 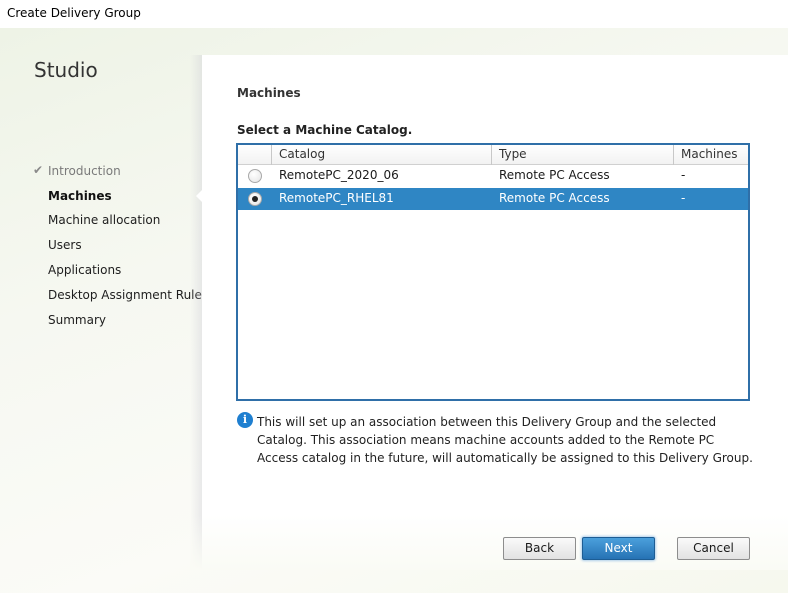 What do you see at coordinates (713, 548) in the screenshot?
I see `cancel-button: Cancel` at bounding box center [713, 548].